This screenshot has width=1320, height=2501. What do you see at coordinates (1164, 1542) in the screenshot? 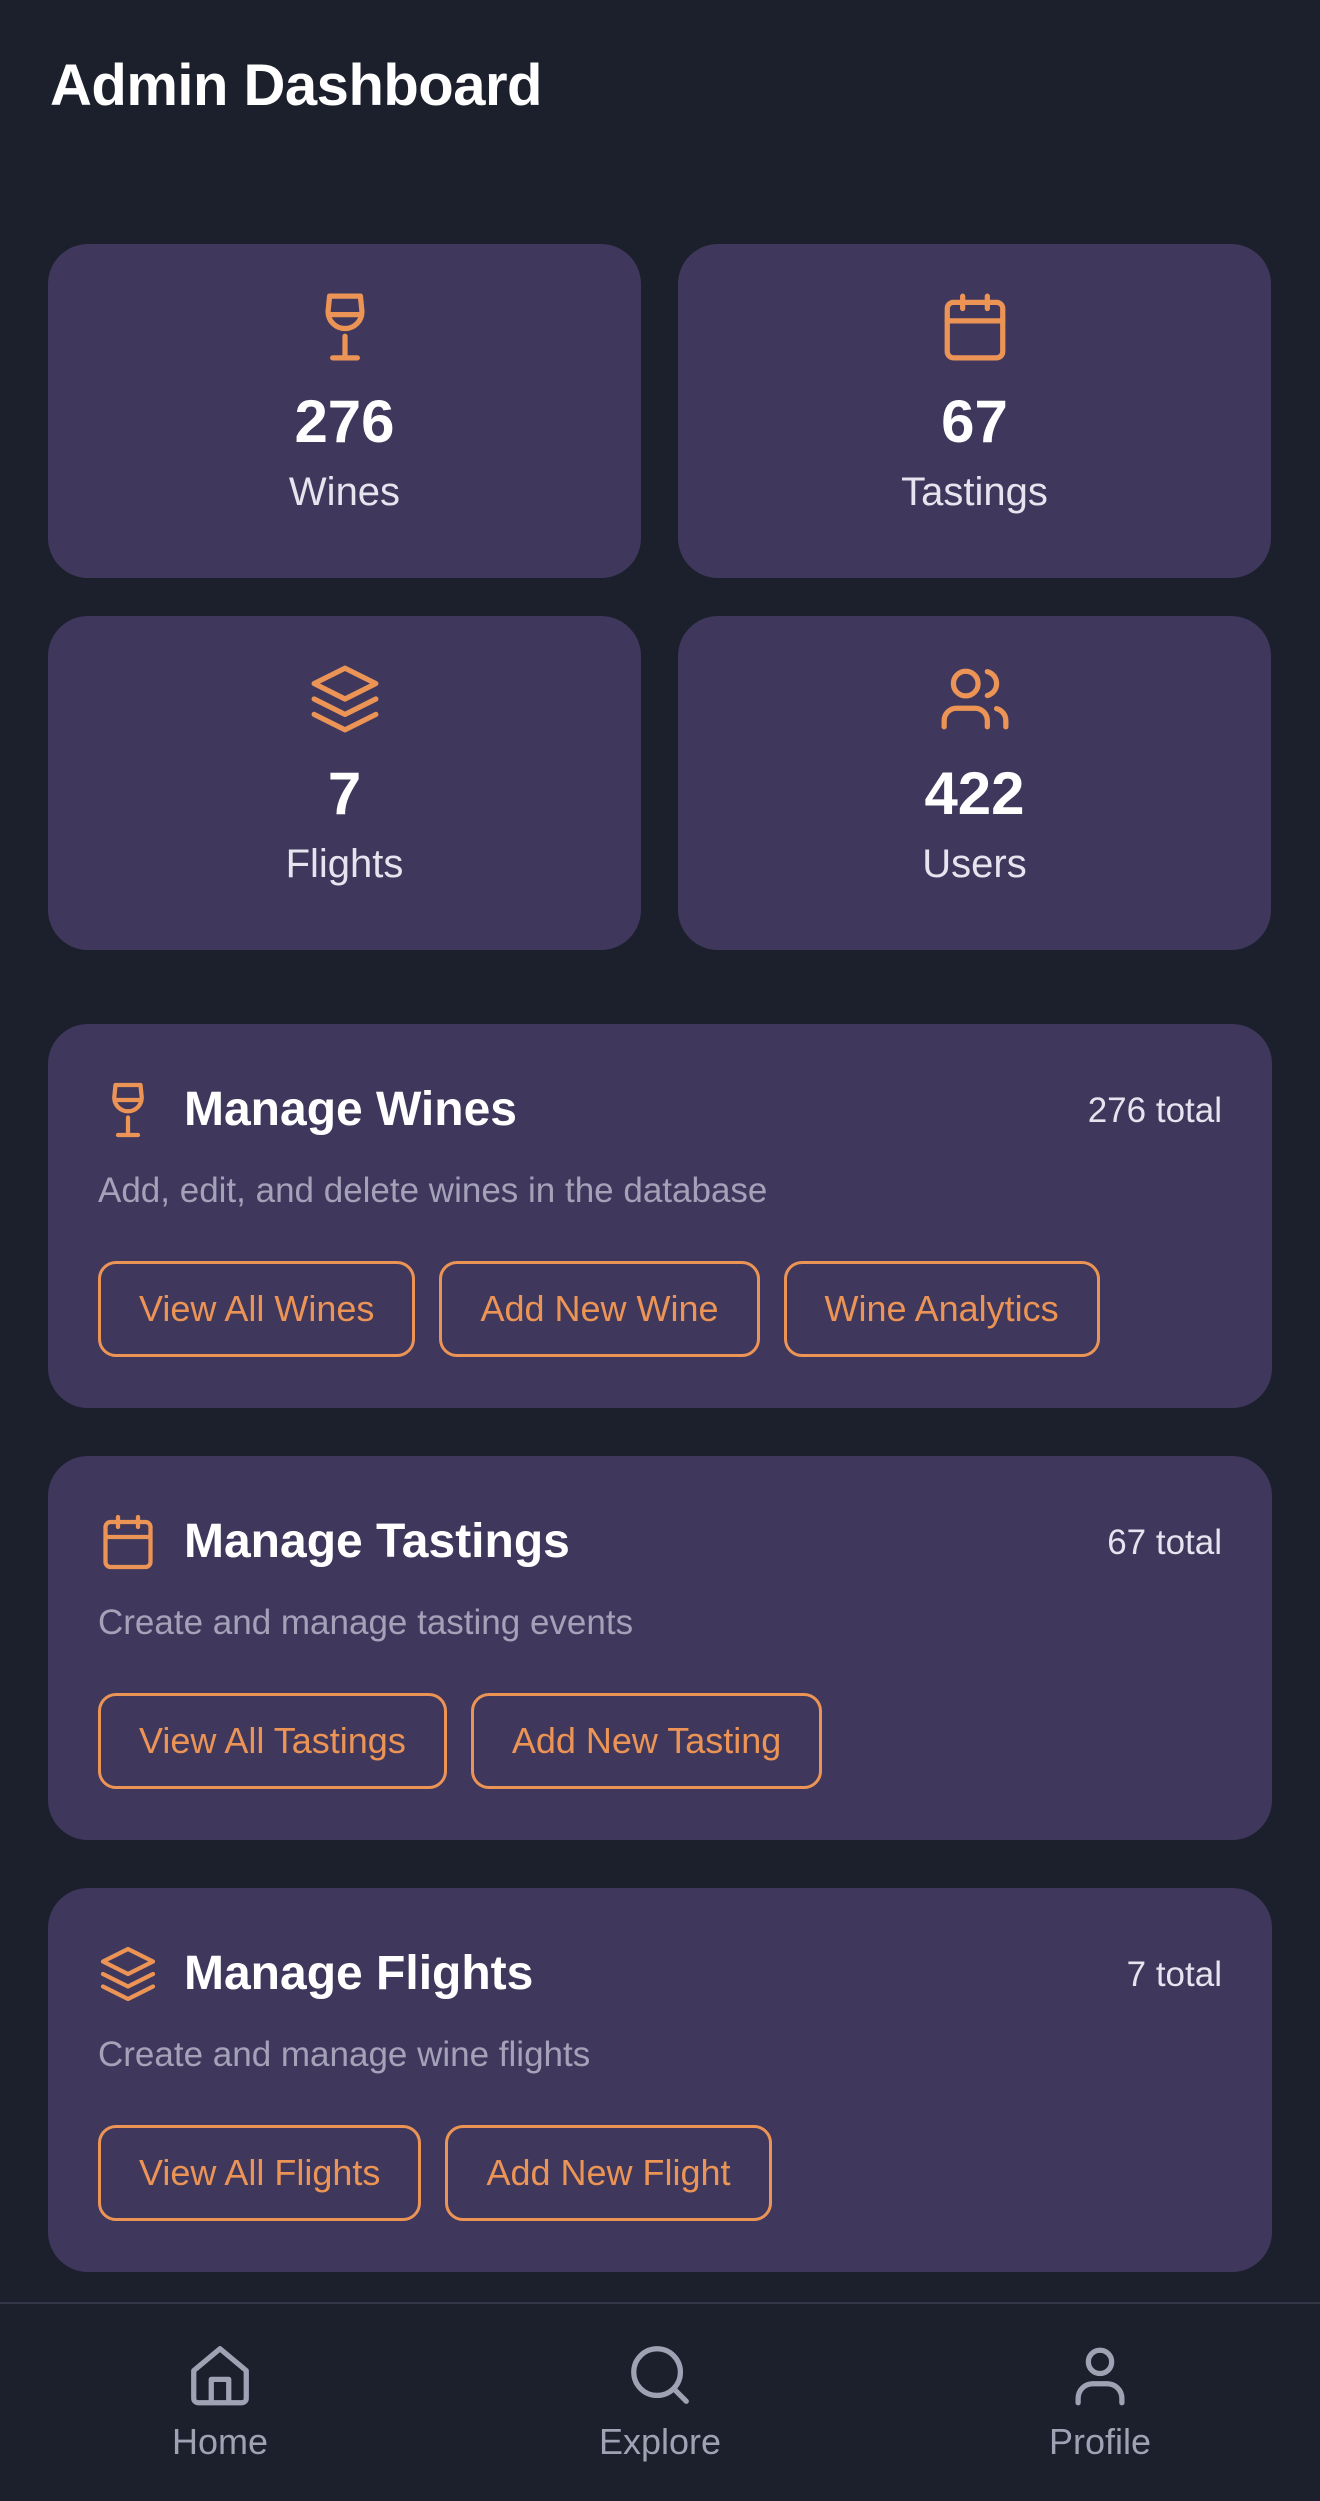
I see `section-count: 67 total` at bounding box center [1164, 1542].